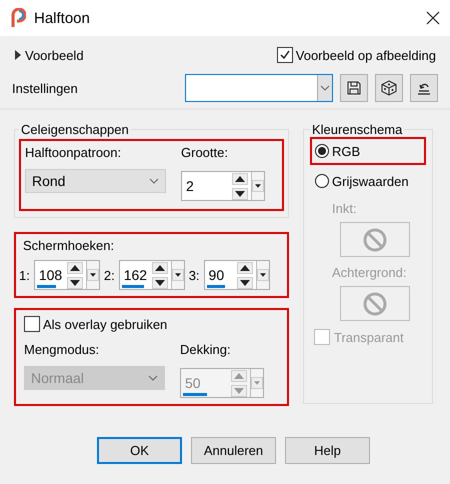  What do you see at coordinates (424, 88) in the screenshot?
I see `reset-button` at bounding box center [424, 88].